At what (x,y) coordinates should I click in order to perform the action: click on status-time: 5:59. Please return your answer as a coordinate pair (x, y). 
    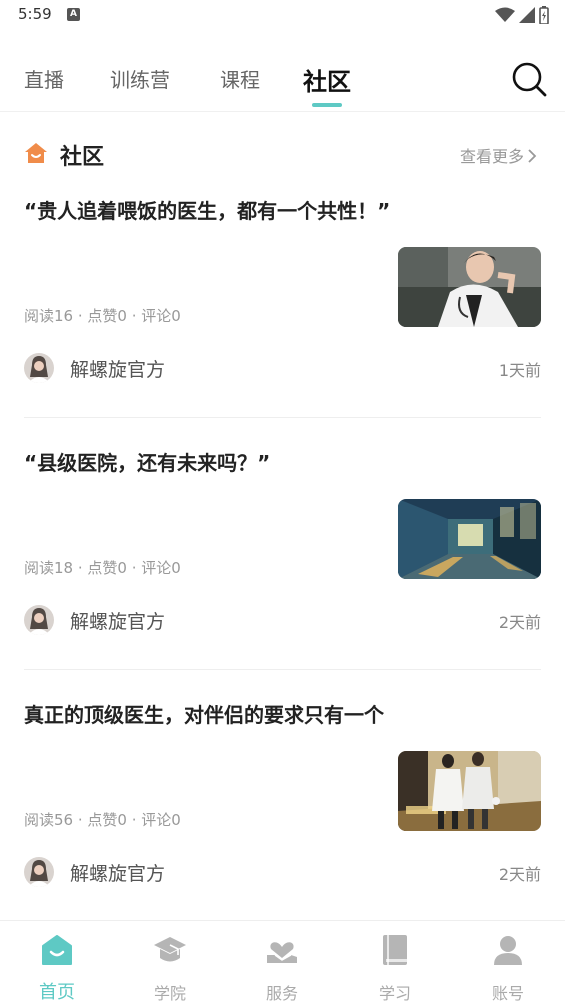
    Looking at the image, I should click on (35, 14).